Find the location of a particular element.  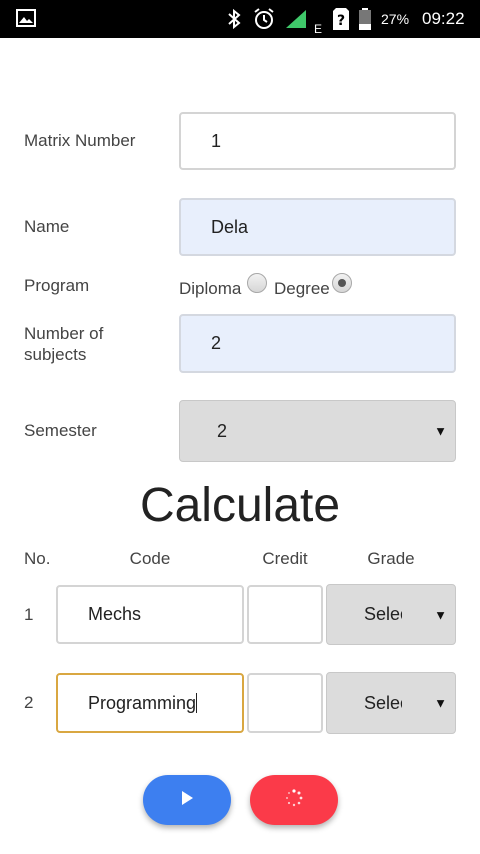

number-of-subjects-value: 2 is located at coordinates (216, 343).